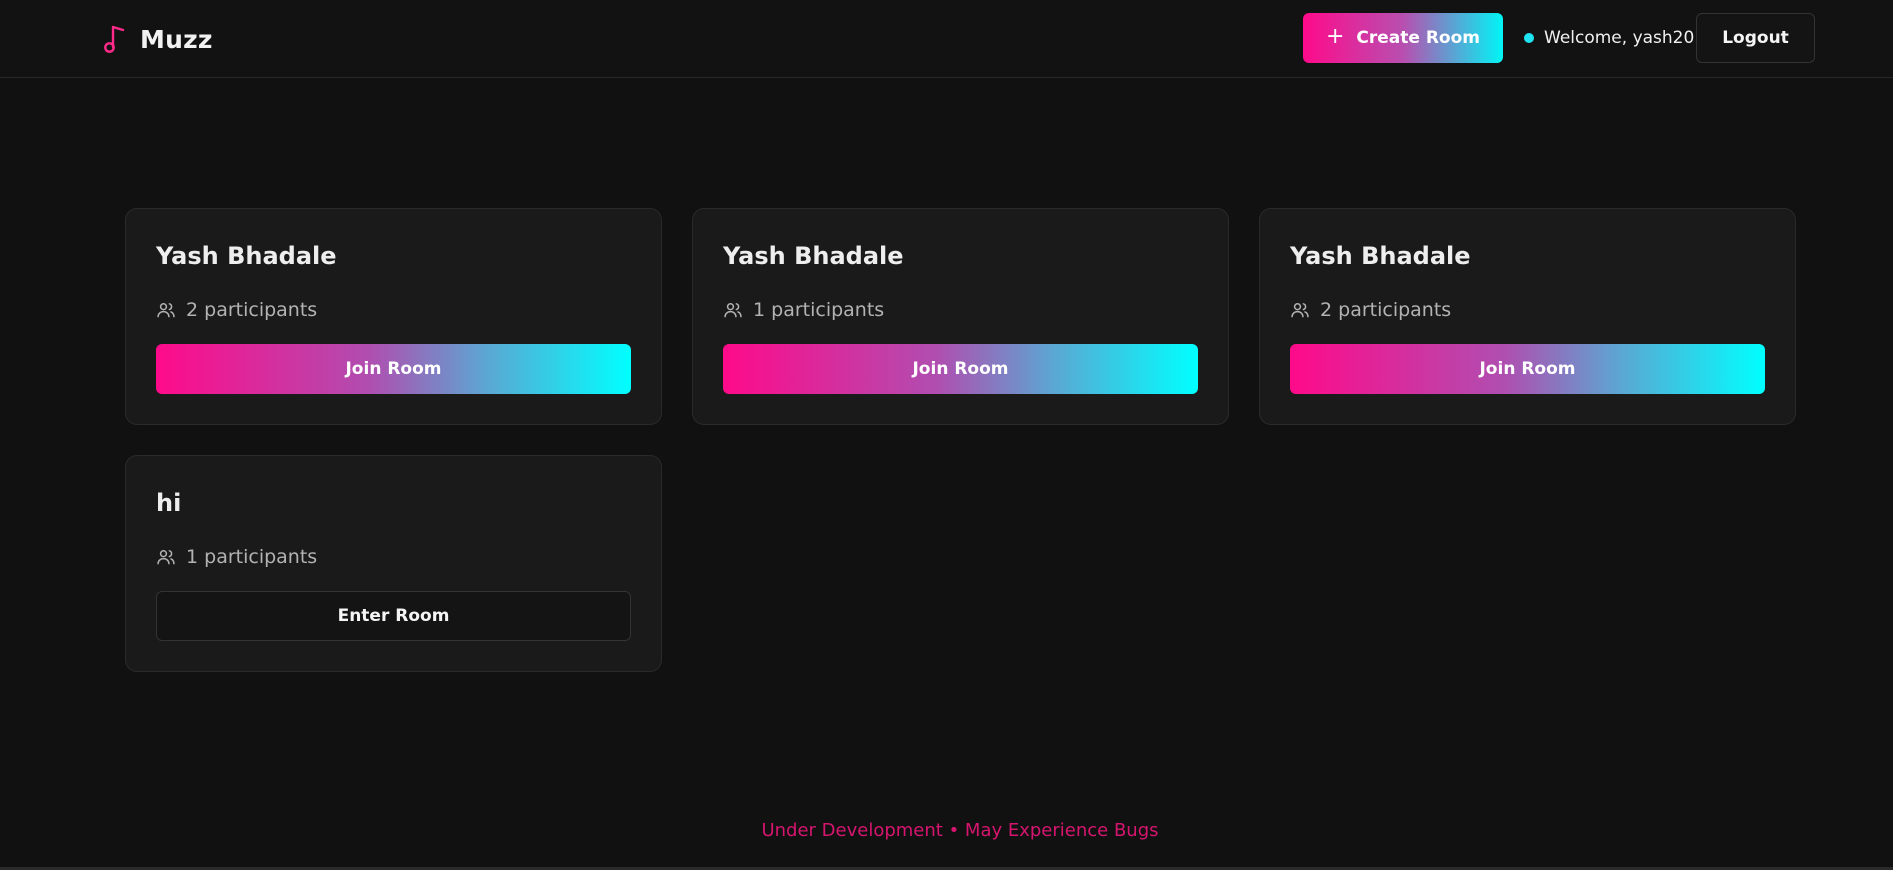 Image resolution: width=1893 pixels, height=870 pixels. I want to click on logo: Muzz, so click(158, 39).